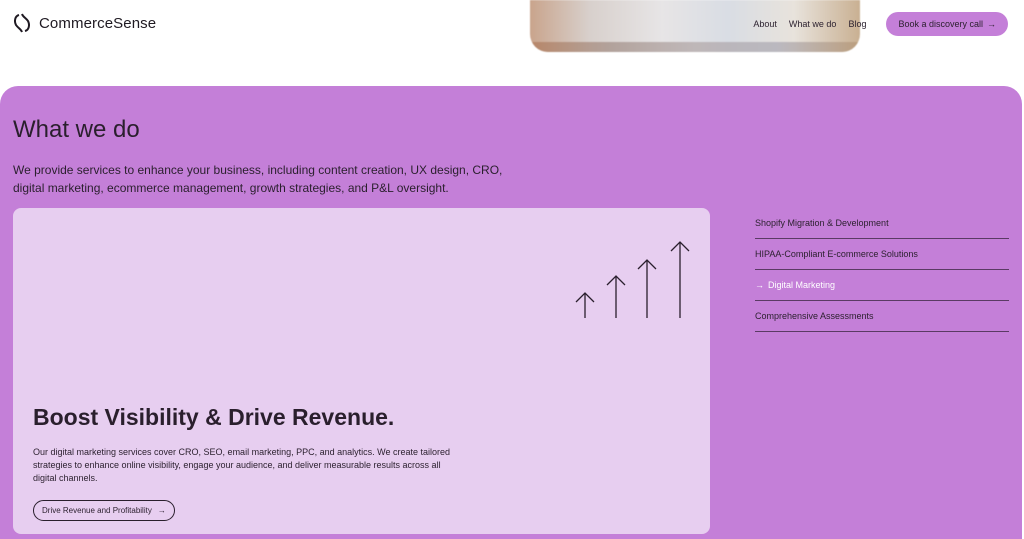  What do you see at coordinates (765, 24) in the screenshot?
I see `nav-about: About` at bounding box center [765, 24].